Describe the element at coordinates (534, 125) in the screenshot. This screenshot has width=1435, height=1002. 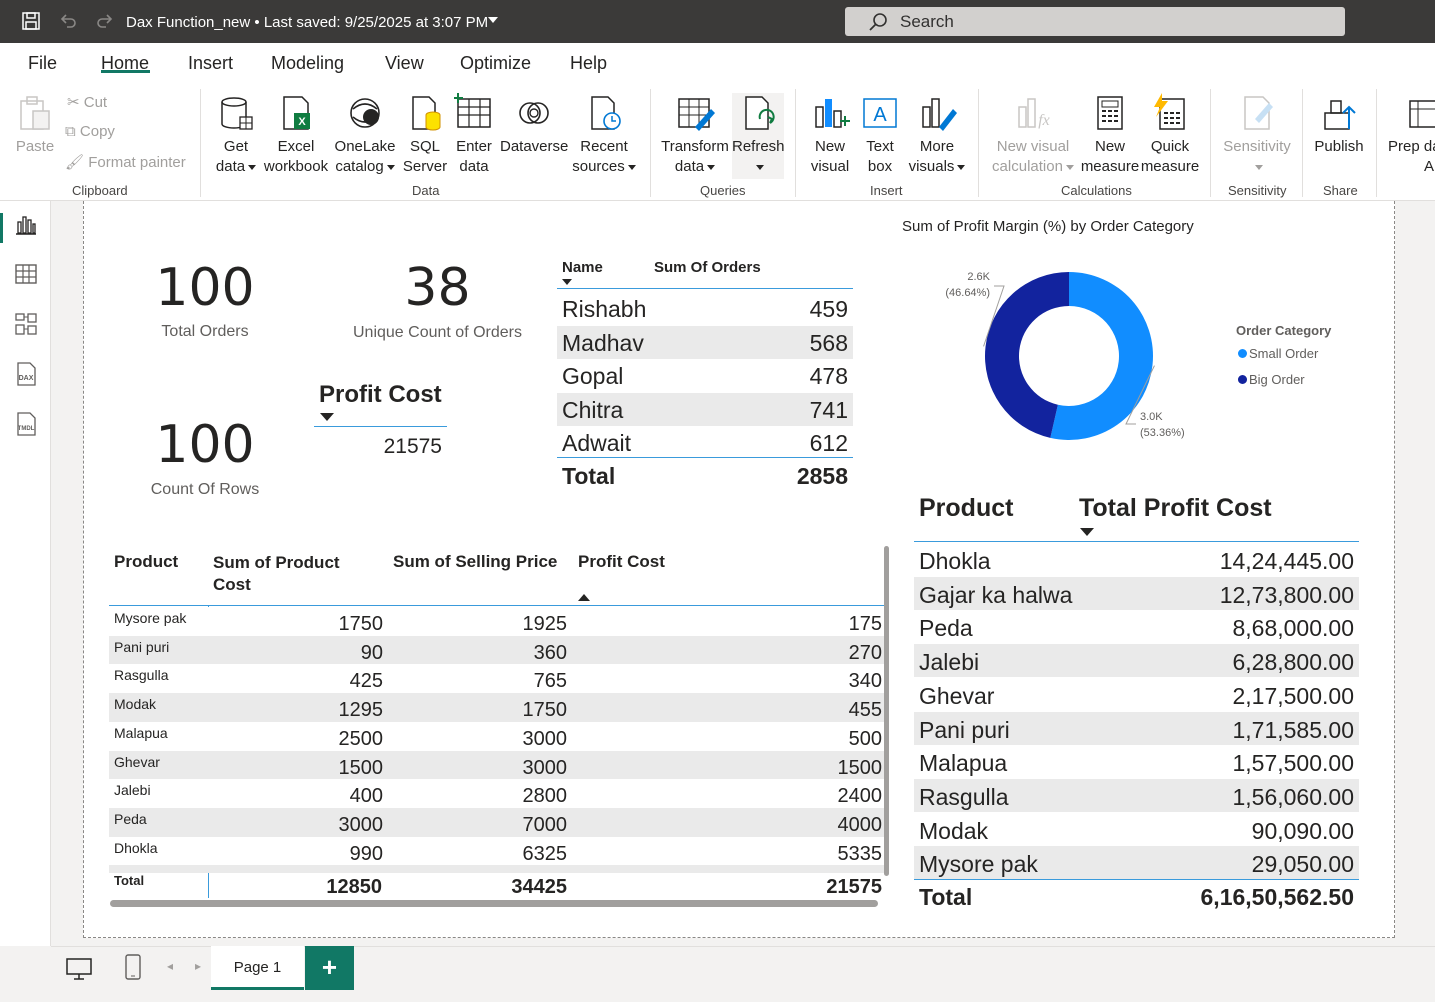
I see `dataverse-button: Dataverse` at that location.